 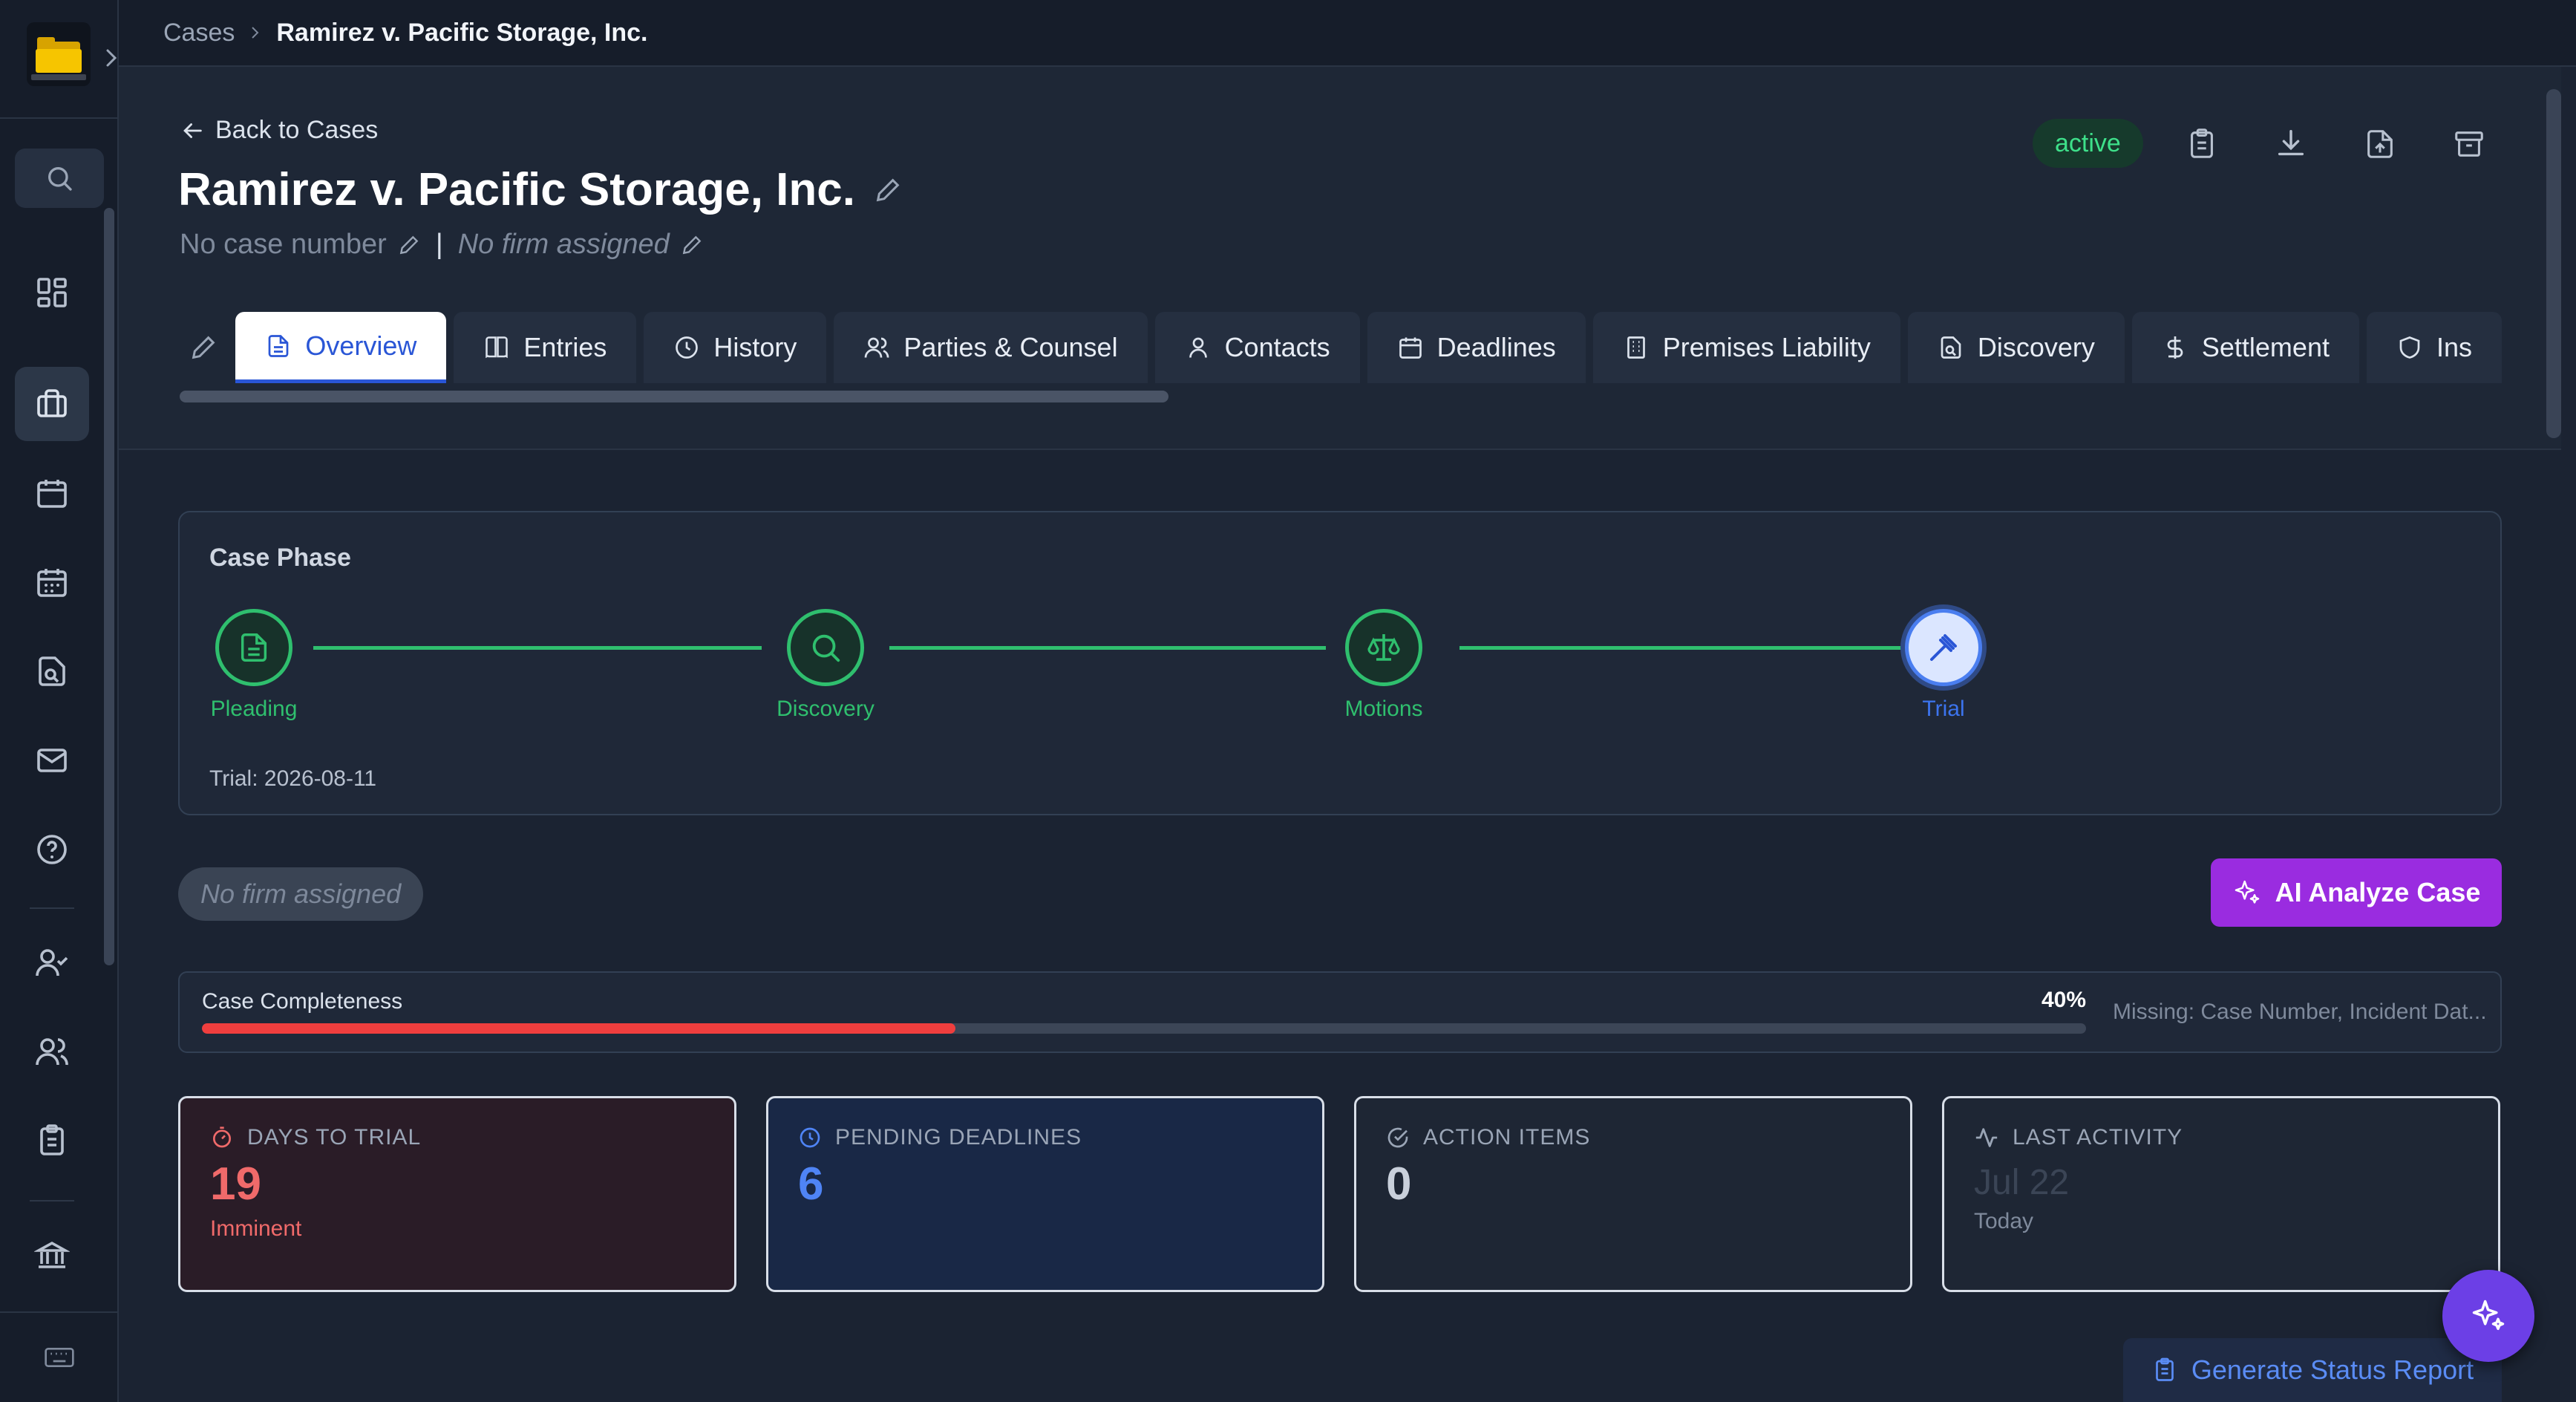 I want to click on breadcrumb-cases-link: Cases, so click(x=199, y=33).